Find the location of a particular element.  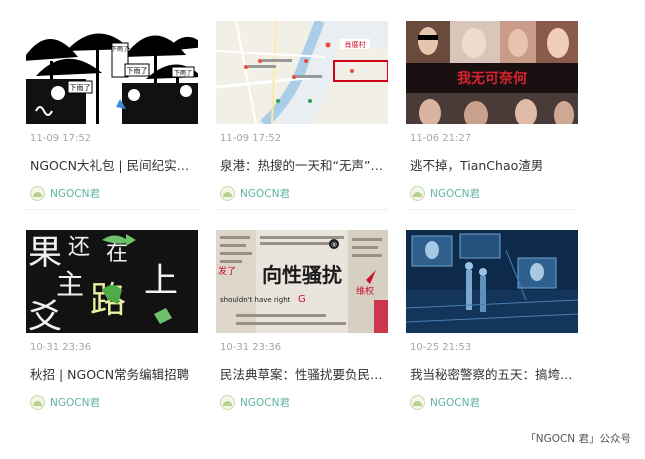

thumb-glyph: 上 is located at coordinates (161, 281).